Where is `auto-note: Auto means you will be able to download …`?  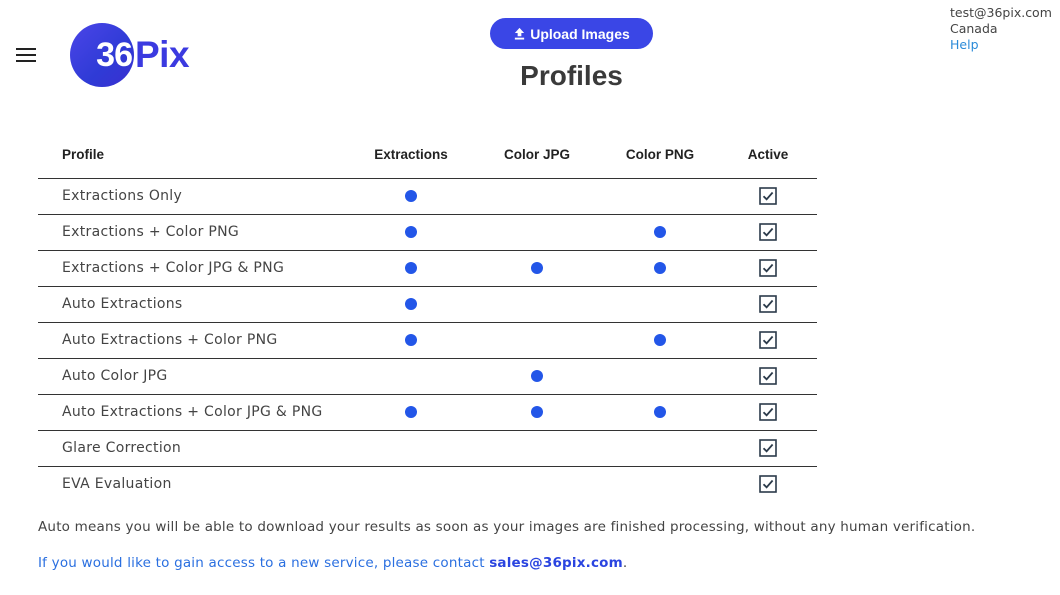
auto-note: Auto means you will be able to download … is located at coordinates (507, 527).